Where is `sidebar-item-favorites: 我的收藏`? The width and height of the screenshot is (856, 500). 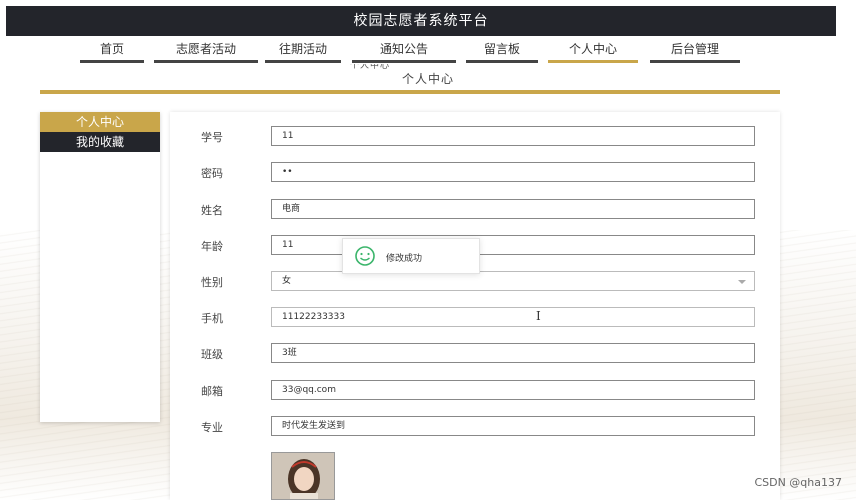 sidebar-item-favorites: 我的收藏 is located at coordinates (100, 142).